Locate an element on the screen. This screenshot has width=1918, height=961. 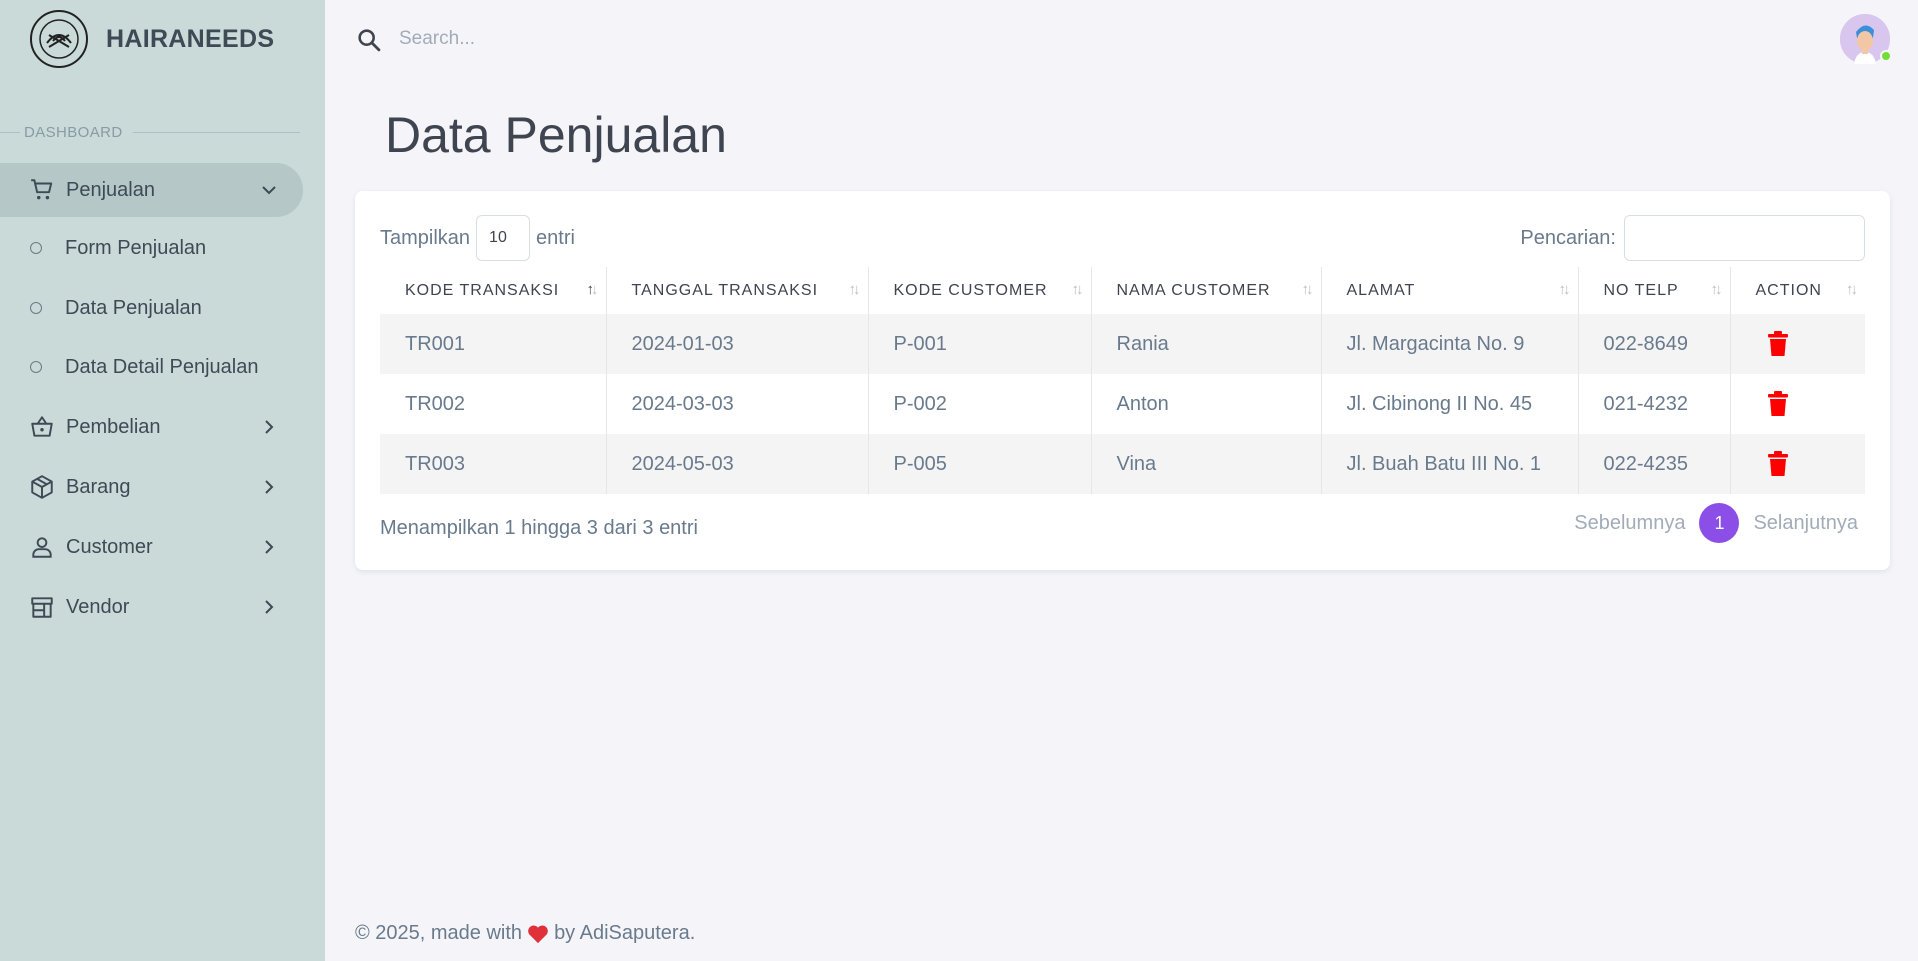
sidebar-item-barang: Barang is located at coordinates (151, 487).